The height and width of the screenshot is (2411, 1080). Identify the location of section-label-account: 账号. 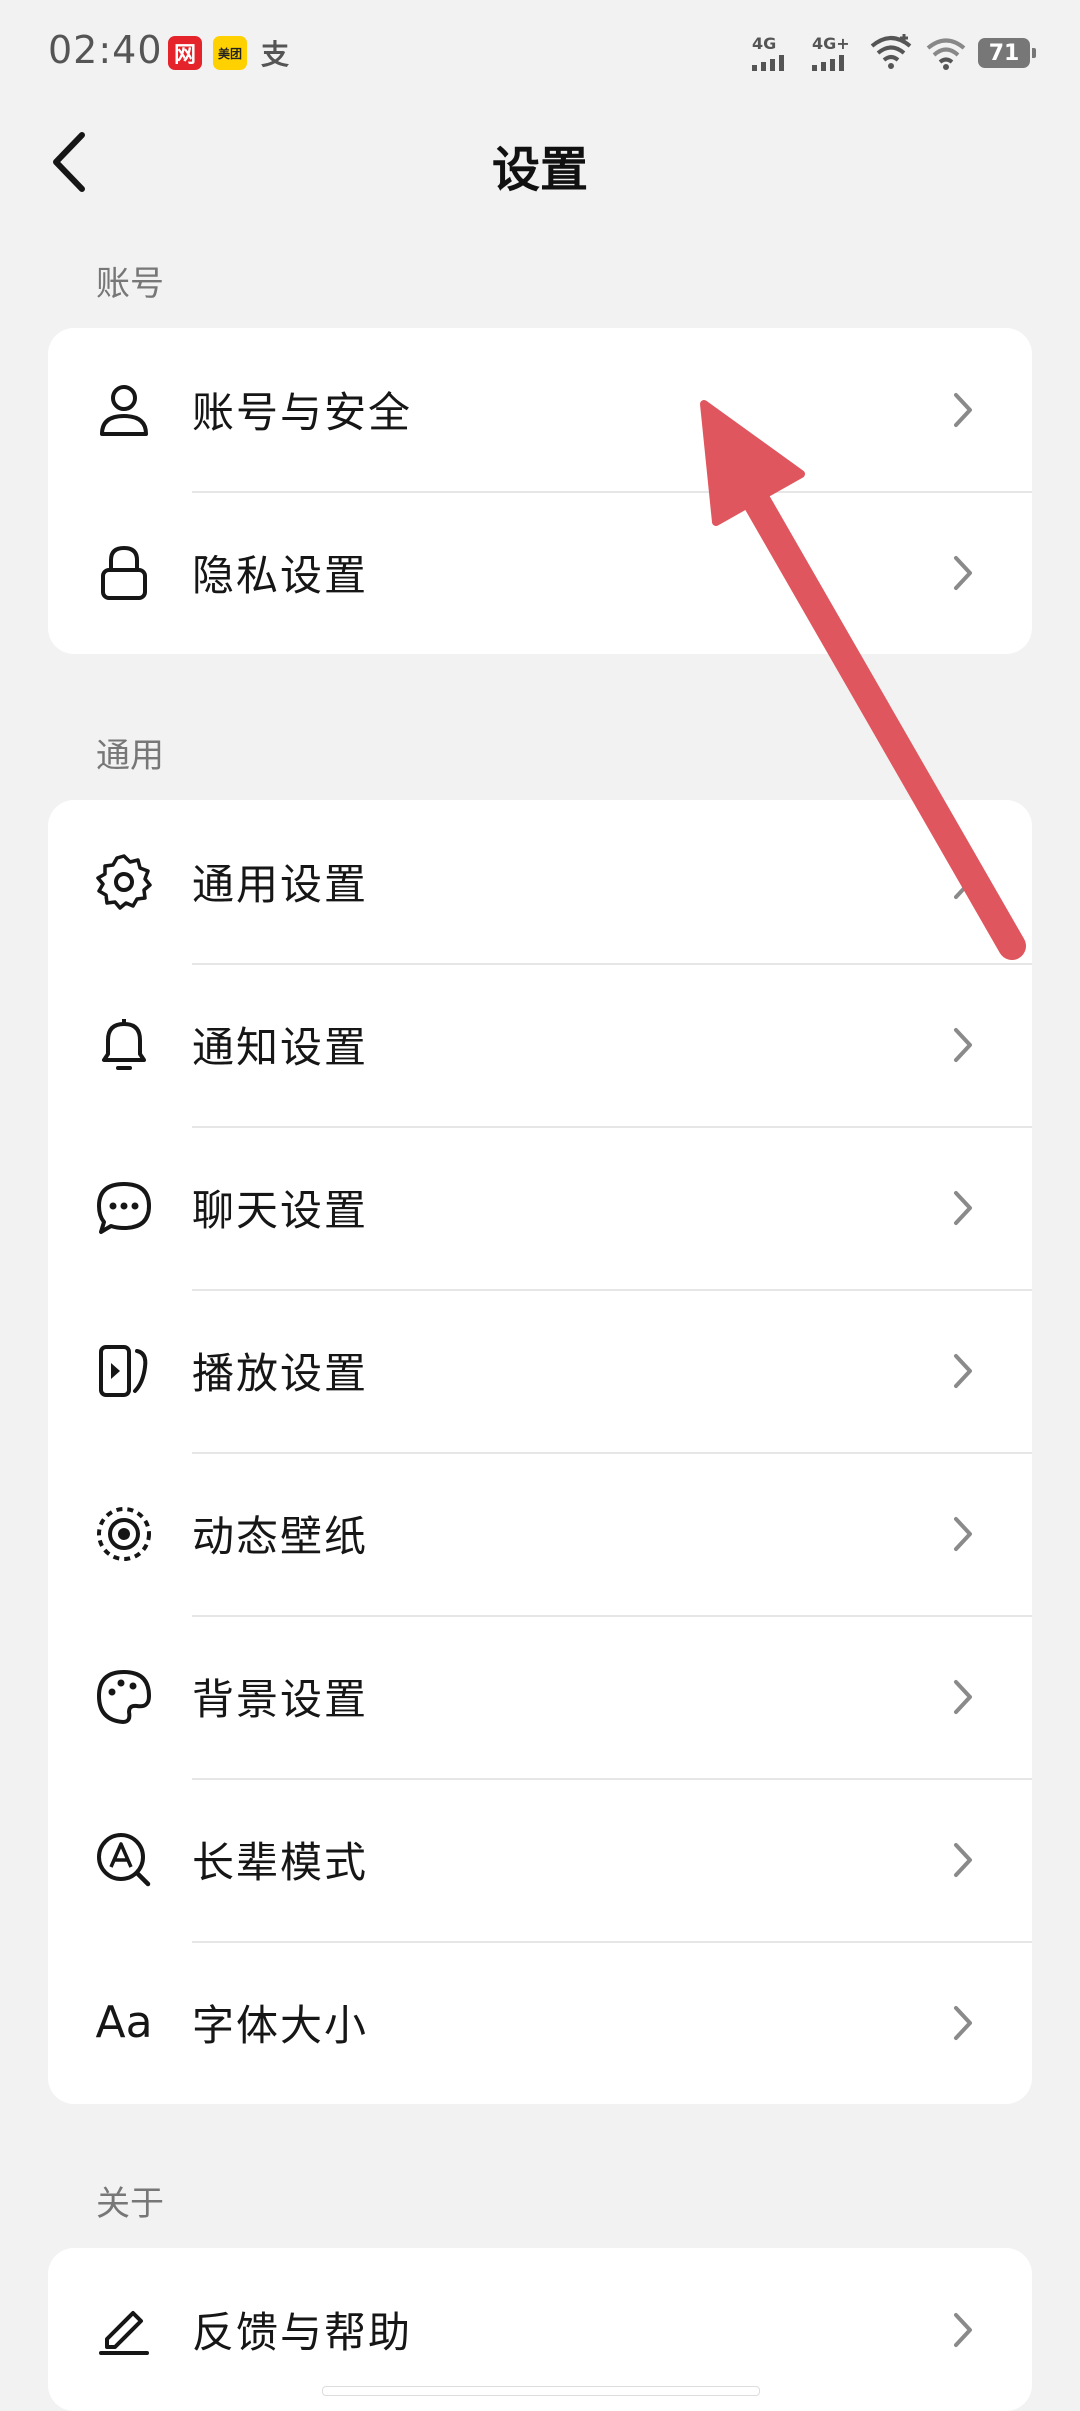
(130, 284).